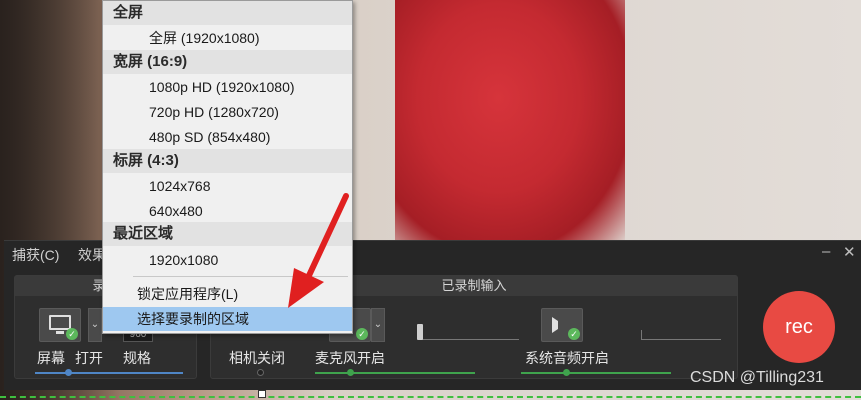 The width and height of the screenshot is (861, 400). What do you see at coordinates (260, 372) in the screenshot?
I see `camera-slider-handle` at bounding box center [260, 372].